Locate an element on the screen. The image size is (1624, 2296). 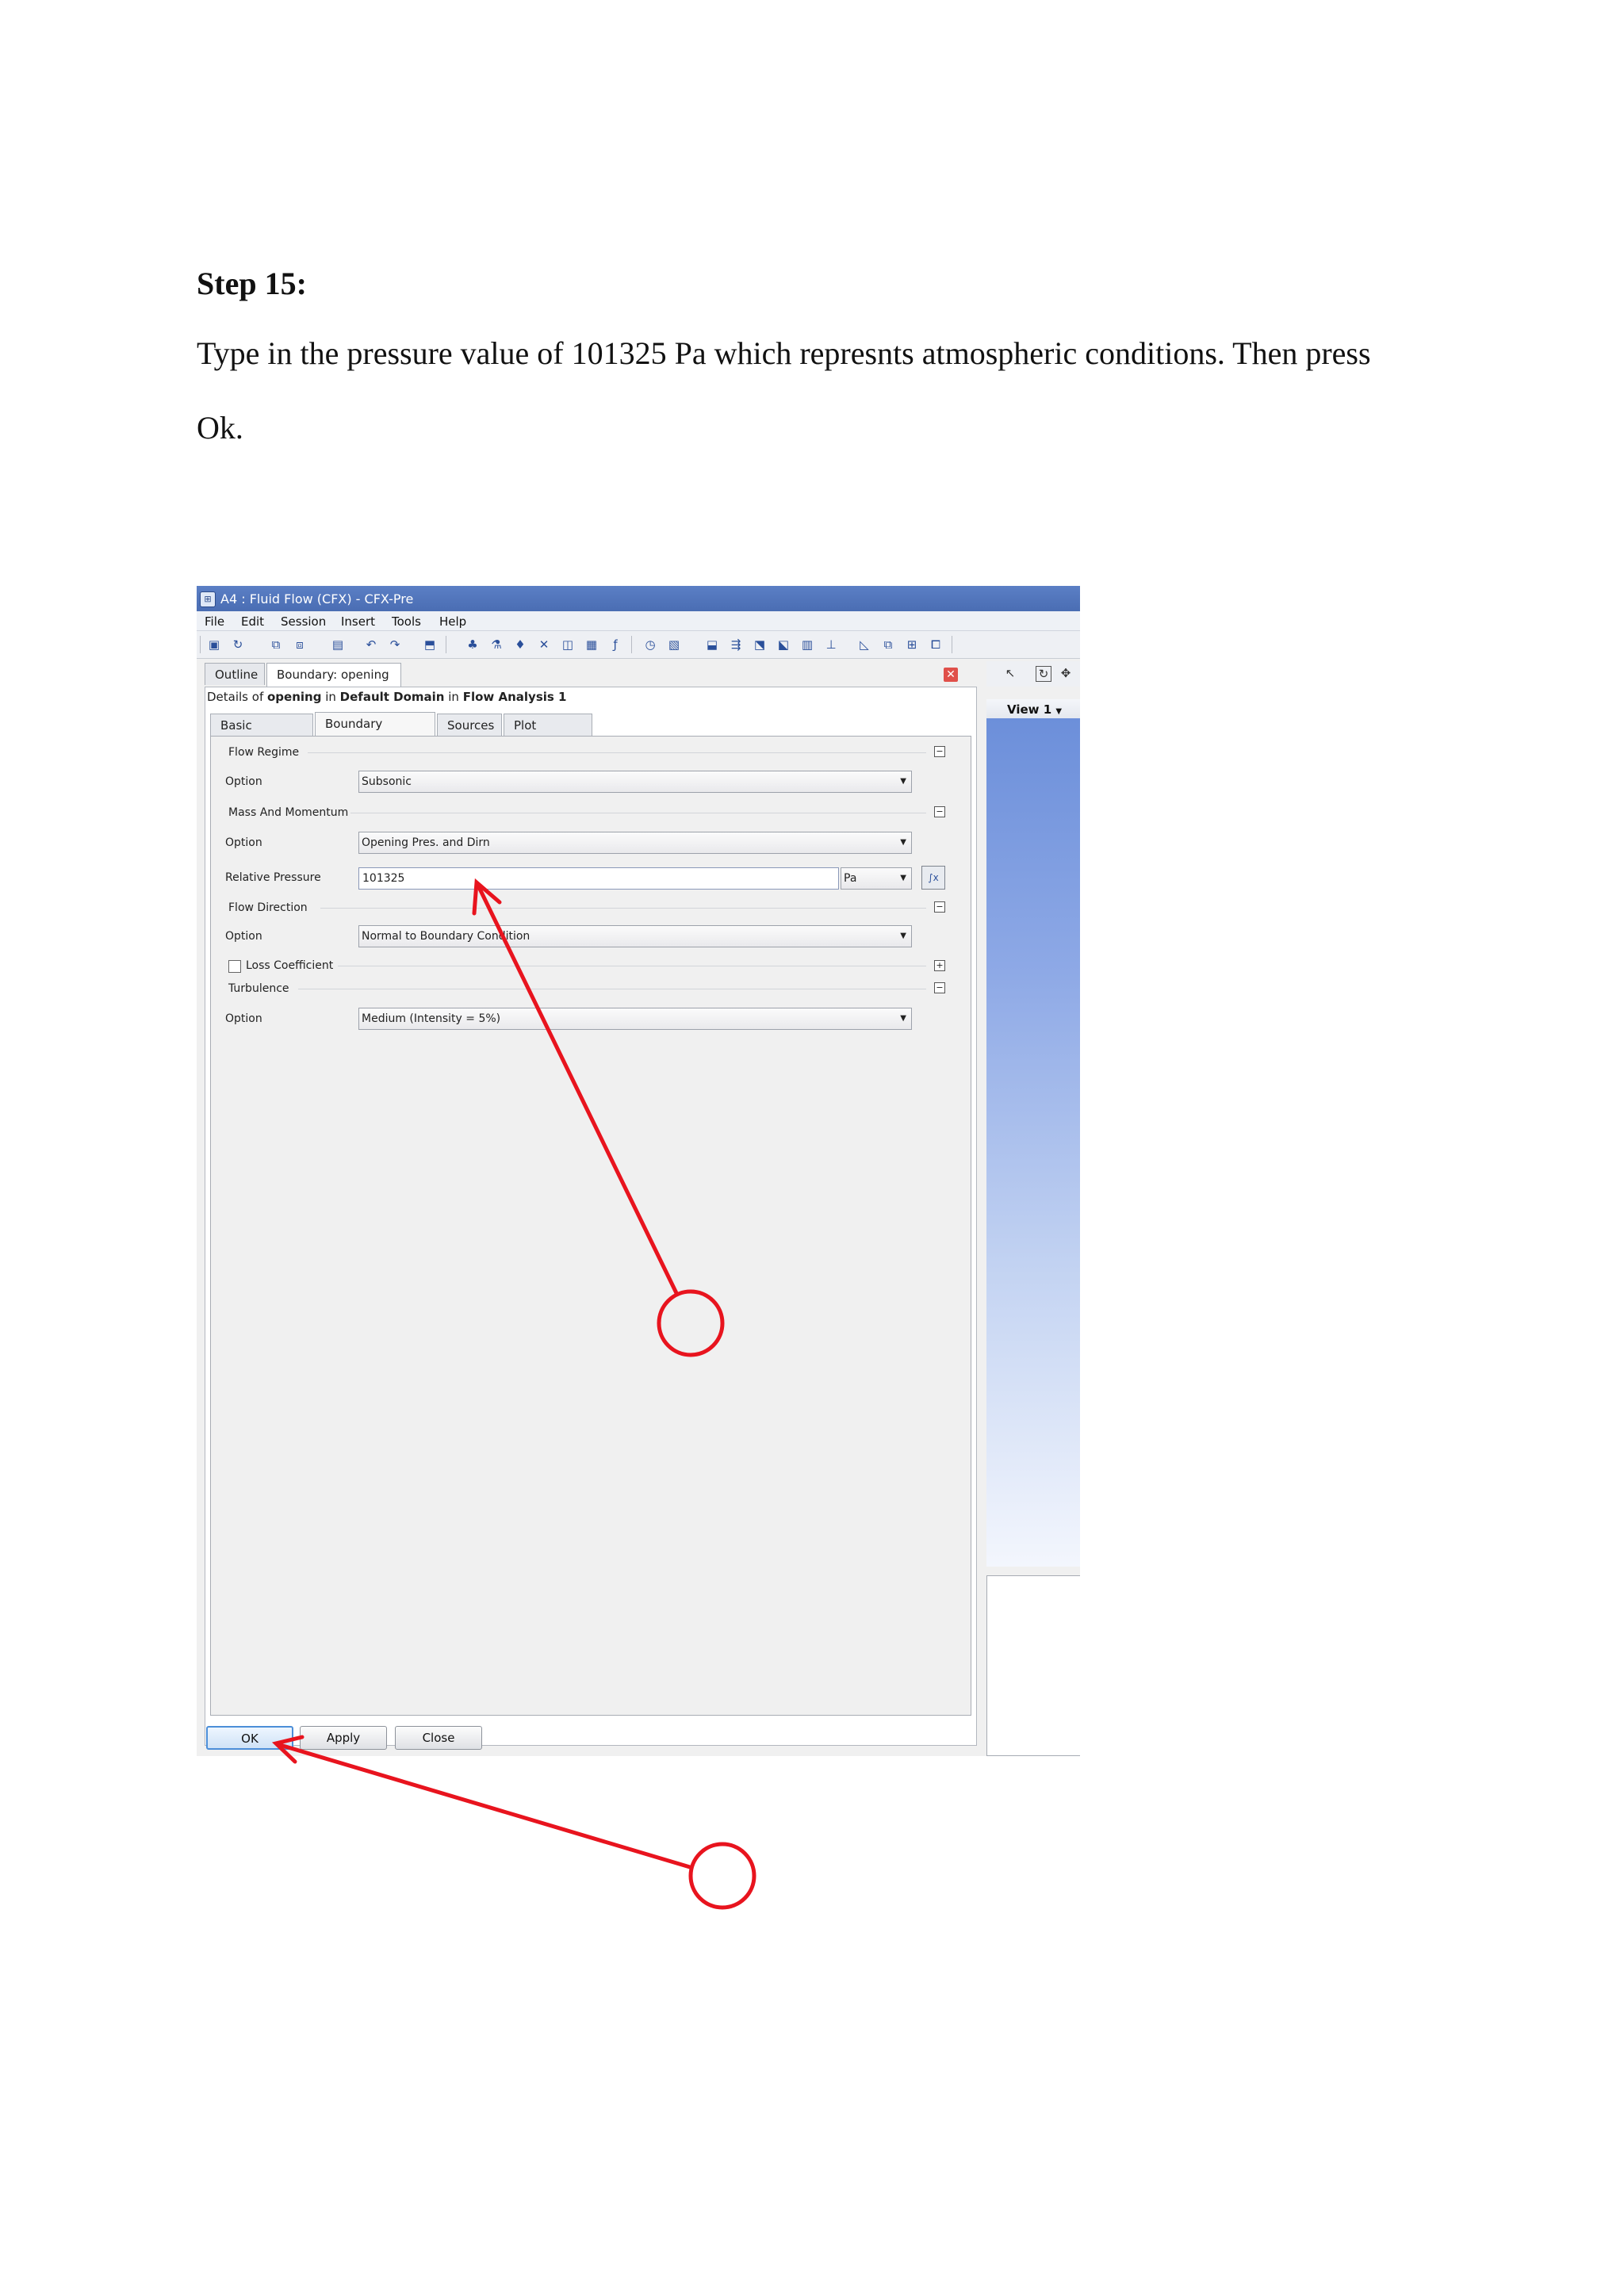
collapse-mass-momentum-icon: − is located at coordinates (939, 812).